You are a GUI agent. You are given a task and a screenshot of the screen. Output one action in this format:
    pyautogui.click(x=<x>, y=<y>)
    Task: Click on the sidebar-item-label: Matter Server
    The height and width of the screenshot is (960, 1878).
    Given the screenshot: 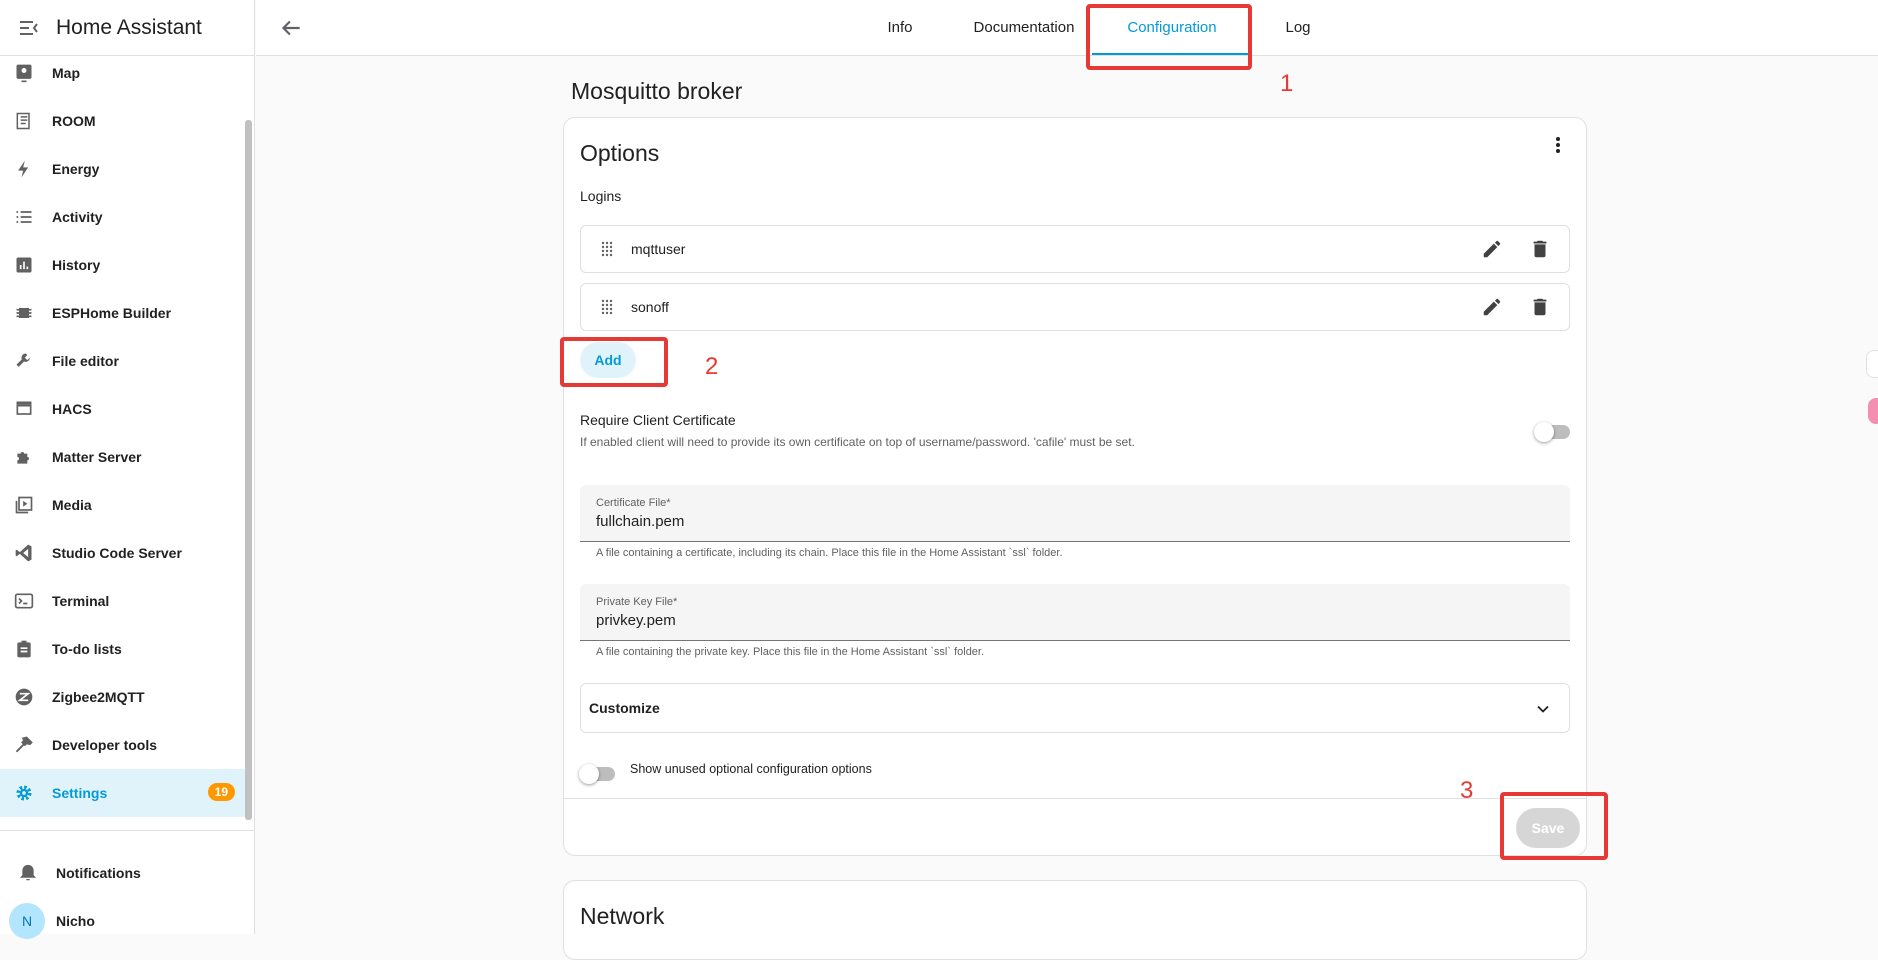 What is the action you would take?
    pyautogui.click(x=97, y=457)
    